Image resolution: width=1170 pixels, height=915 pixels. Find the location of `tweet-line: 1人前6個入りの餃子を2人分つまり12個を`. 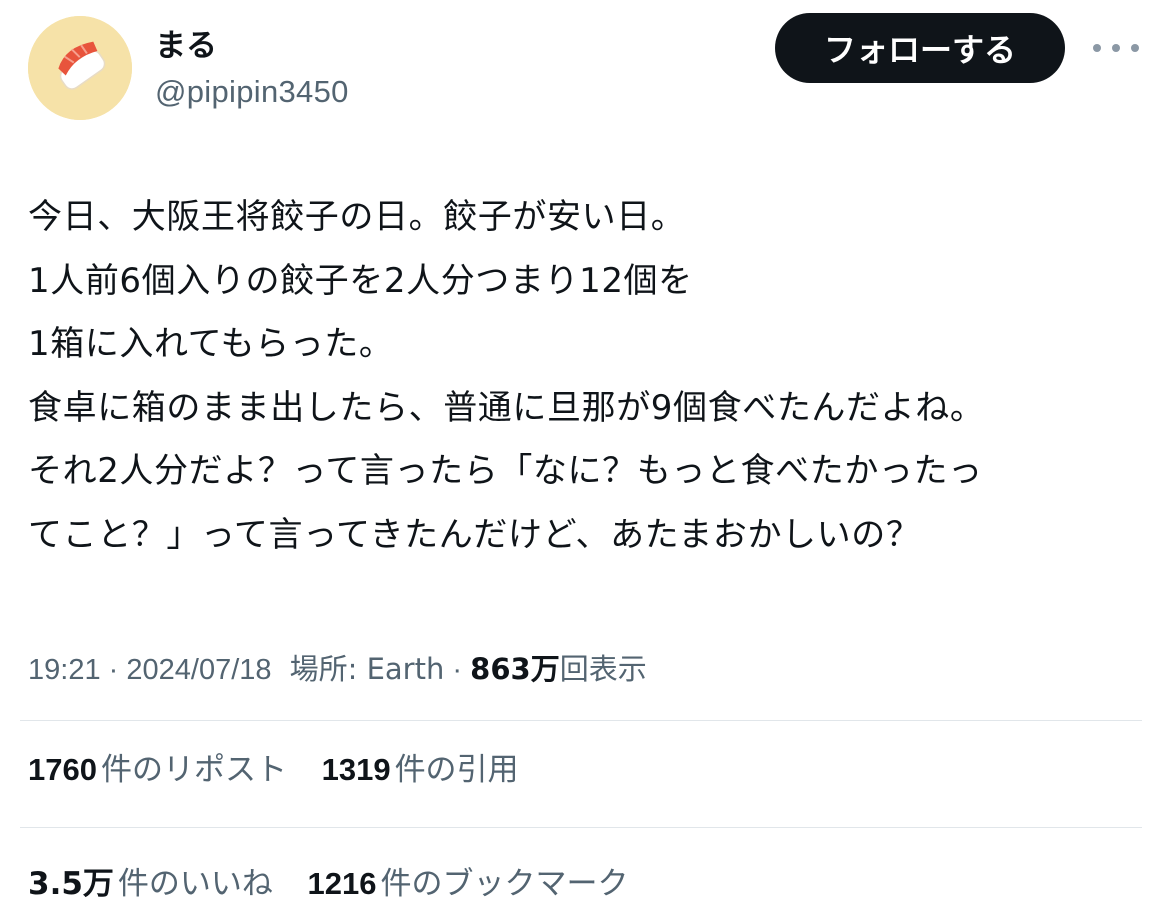

tweet-line: 1人前6個入りの餃子を2人分つまり12個を is located at coordinates (360, 280).